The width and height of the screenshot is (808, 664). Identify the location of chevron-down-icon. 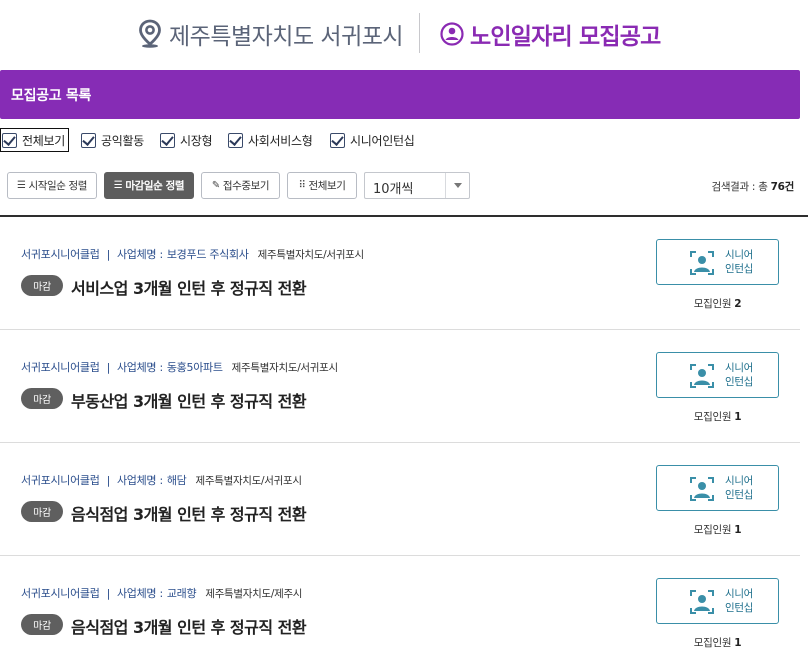
(457, 185).